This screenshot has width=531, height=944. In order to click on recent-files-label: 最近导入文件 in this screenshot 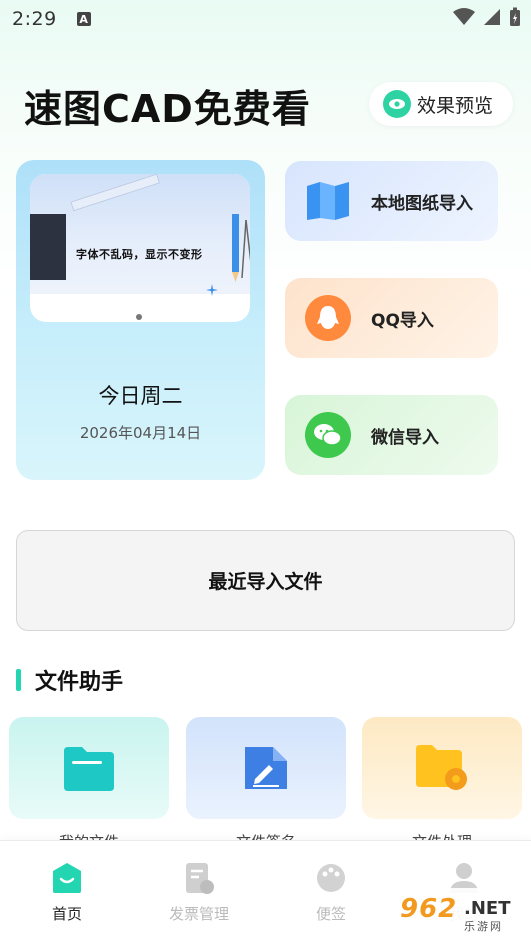, I will do `click(265, 582)`.